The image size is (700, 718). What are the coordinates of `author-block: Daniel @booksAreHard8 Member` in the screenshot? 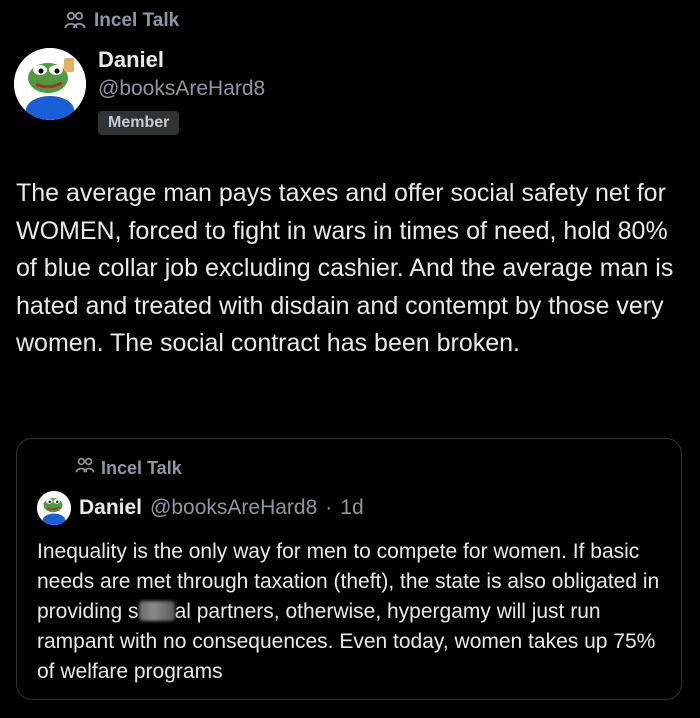 It's located at (181, 91).